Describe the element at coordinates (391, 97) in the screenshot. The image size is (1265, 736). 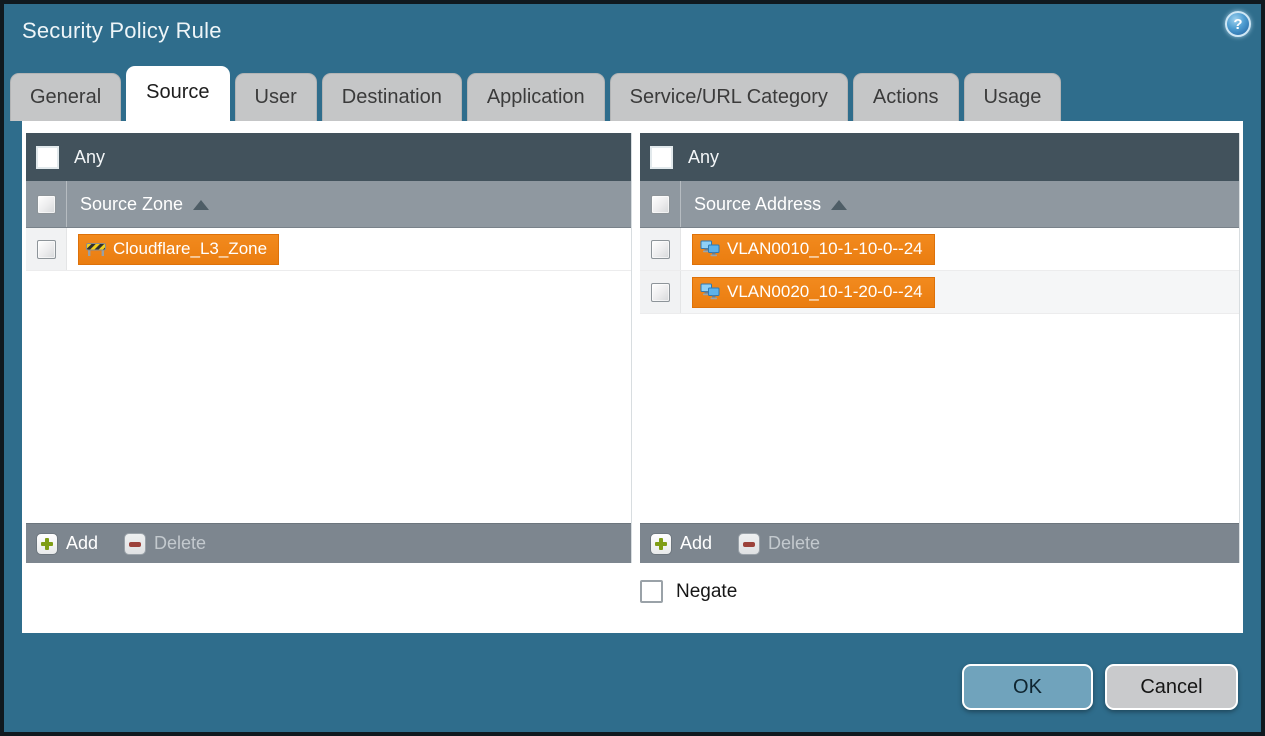
I see `tab-destination: Destination` at that location.